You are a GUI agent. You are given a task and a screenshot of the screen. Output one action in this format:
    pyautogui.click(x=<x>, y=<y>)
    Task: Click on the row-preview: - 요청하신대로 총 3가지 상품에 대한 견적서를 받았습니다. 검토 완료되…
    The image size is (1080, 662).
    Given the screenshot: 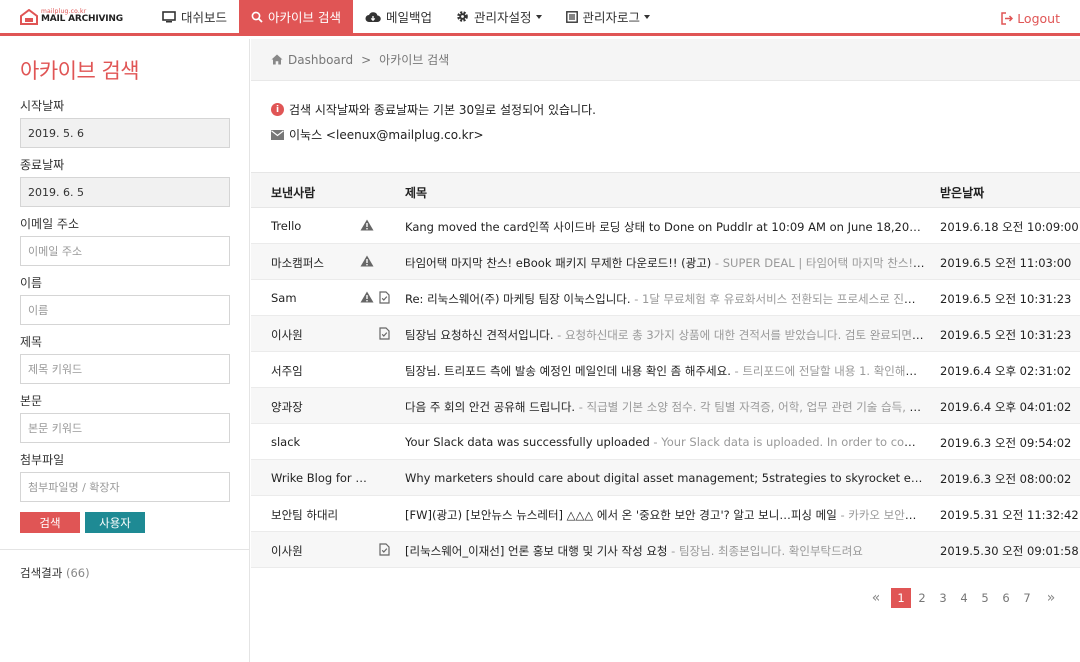 What is the action you would take?
    pyautogui.click(x=741, y=335)
    